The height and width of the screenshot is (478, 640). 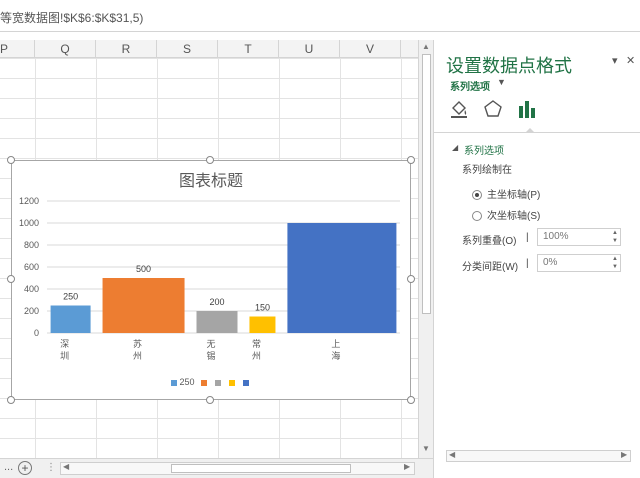 I want to click on column-header-u: U, so click(x=309, y=49).